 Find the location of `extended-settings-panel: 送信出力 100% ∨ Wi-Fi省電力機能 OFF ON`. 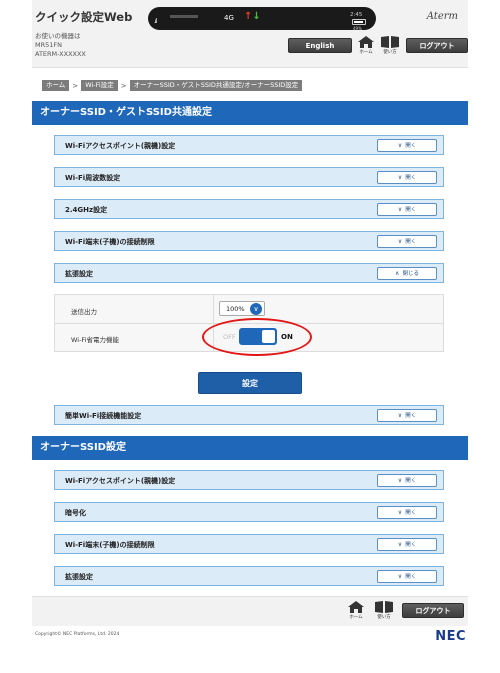

extended-settings-panel: 送信出力 100% ∨ Wi-Fi省電力機能 OFF ON is located at coordinates (249, 323).